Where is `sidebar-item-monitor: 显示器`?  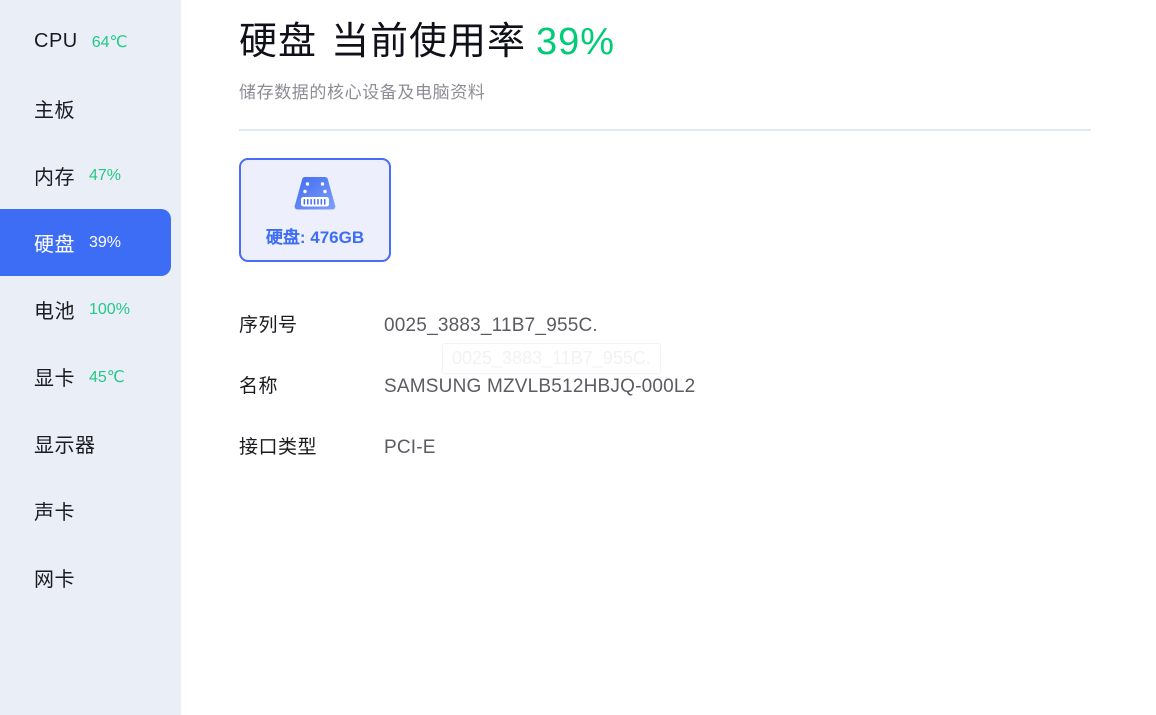 sidebar-item-monitor: 显示器 is located at coordinates (85, 443).